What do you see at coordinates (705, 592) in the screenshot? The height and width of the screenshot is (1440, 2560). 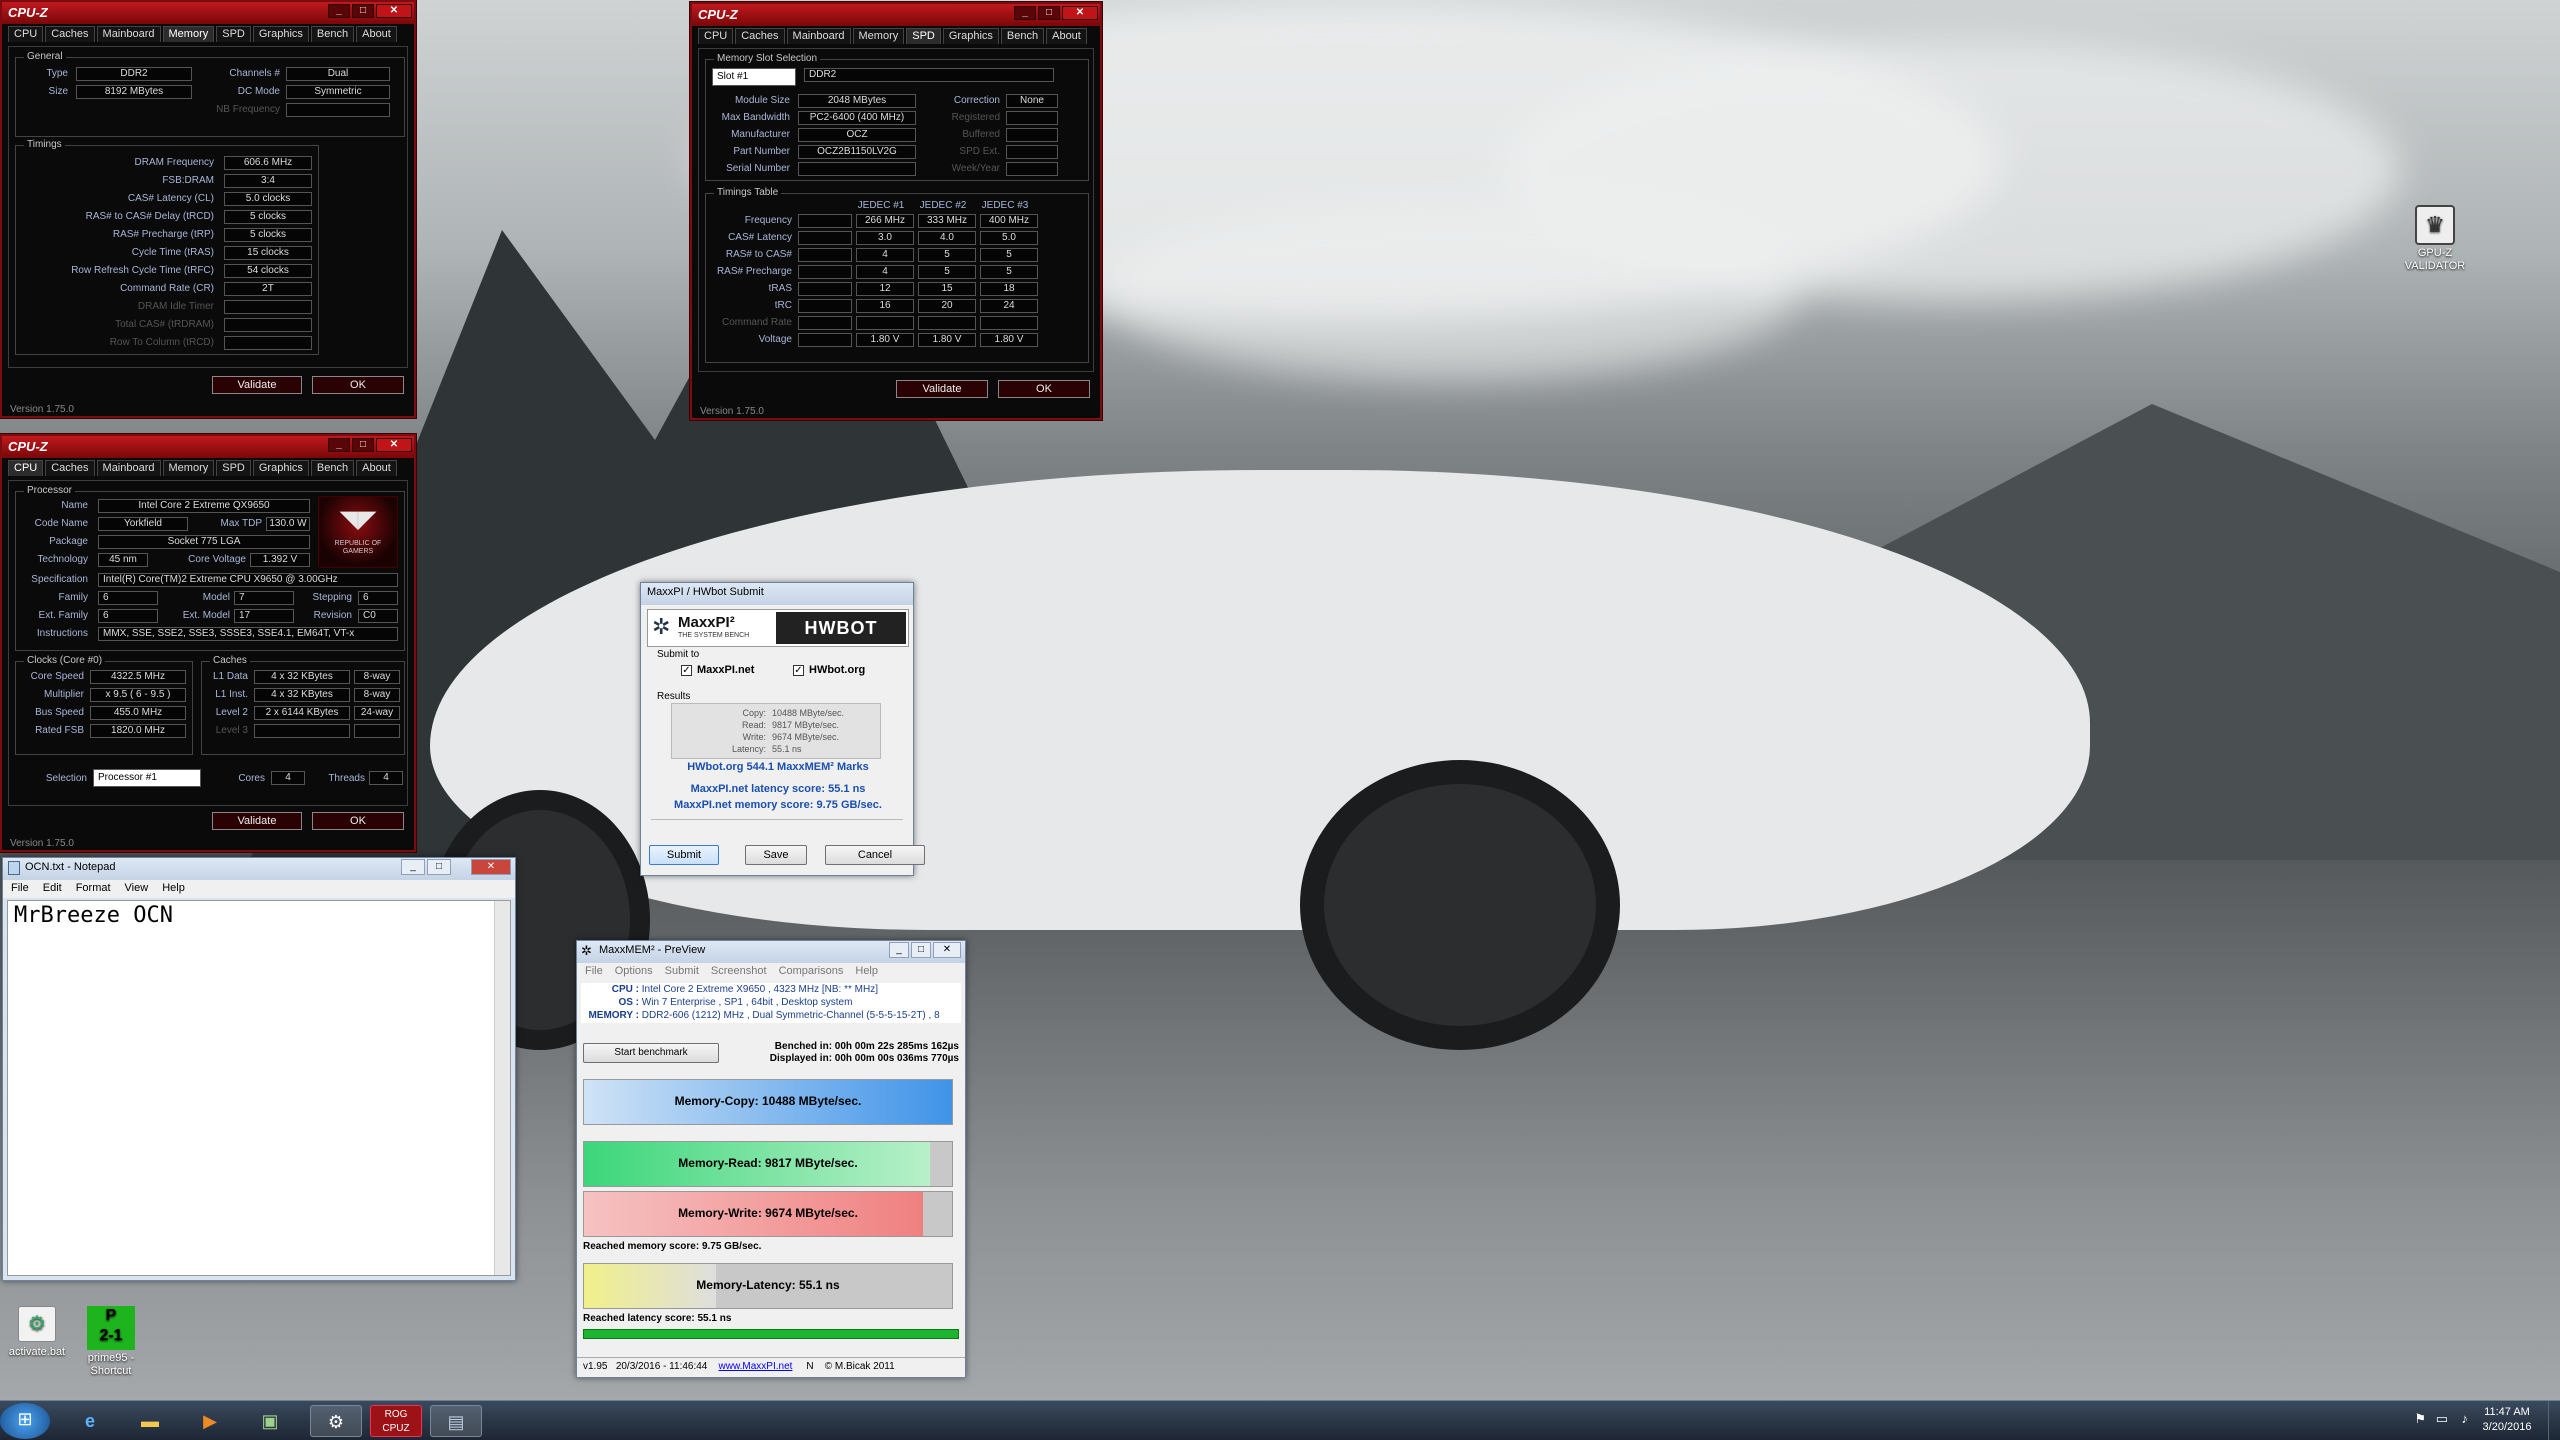 I see `window-title: MaxxPI / HWbot Submit` at bounding box center [705, 592].